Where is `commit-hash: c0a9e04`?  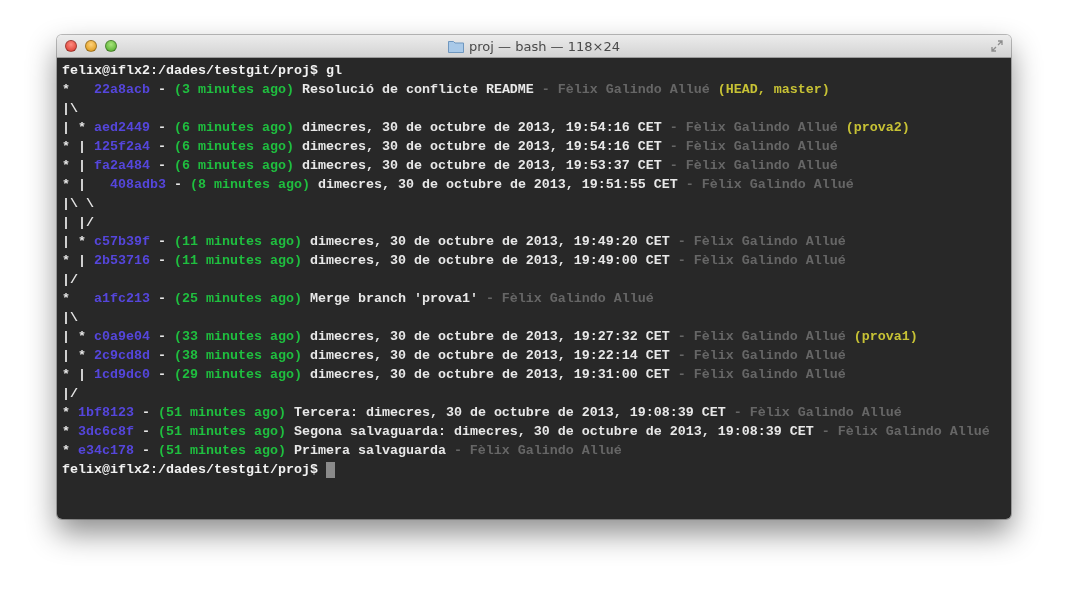 commit-hash: c0a9e04 is located at coordinates (122, 336).